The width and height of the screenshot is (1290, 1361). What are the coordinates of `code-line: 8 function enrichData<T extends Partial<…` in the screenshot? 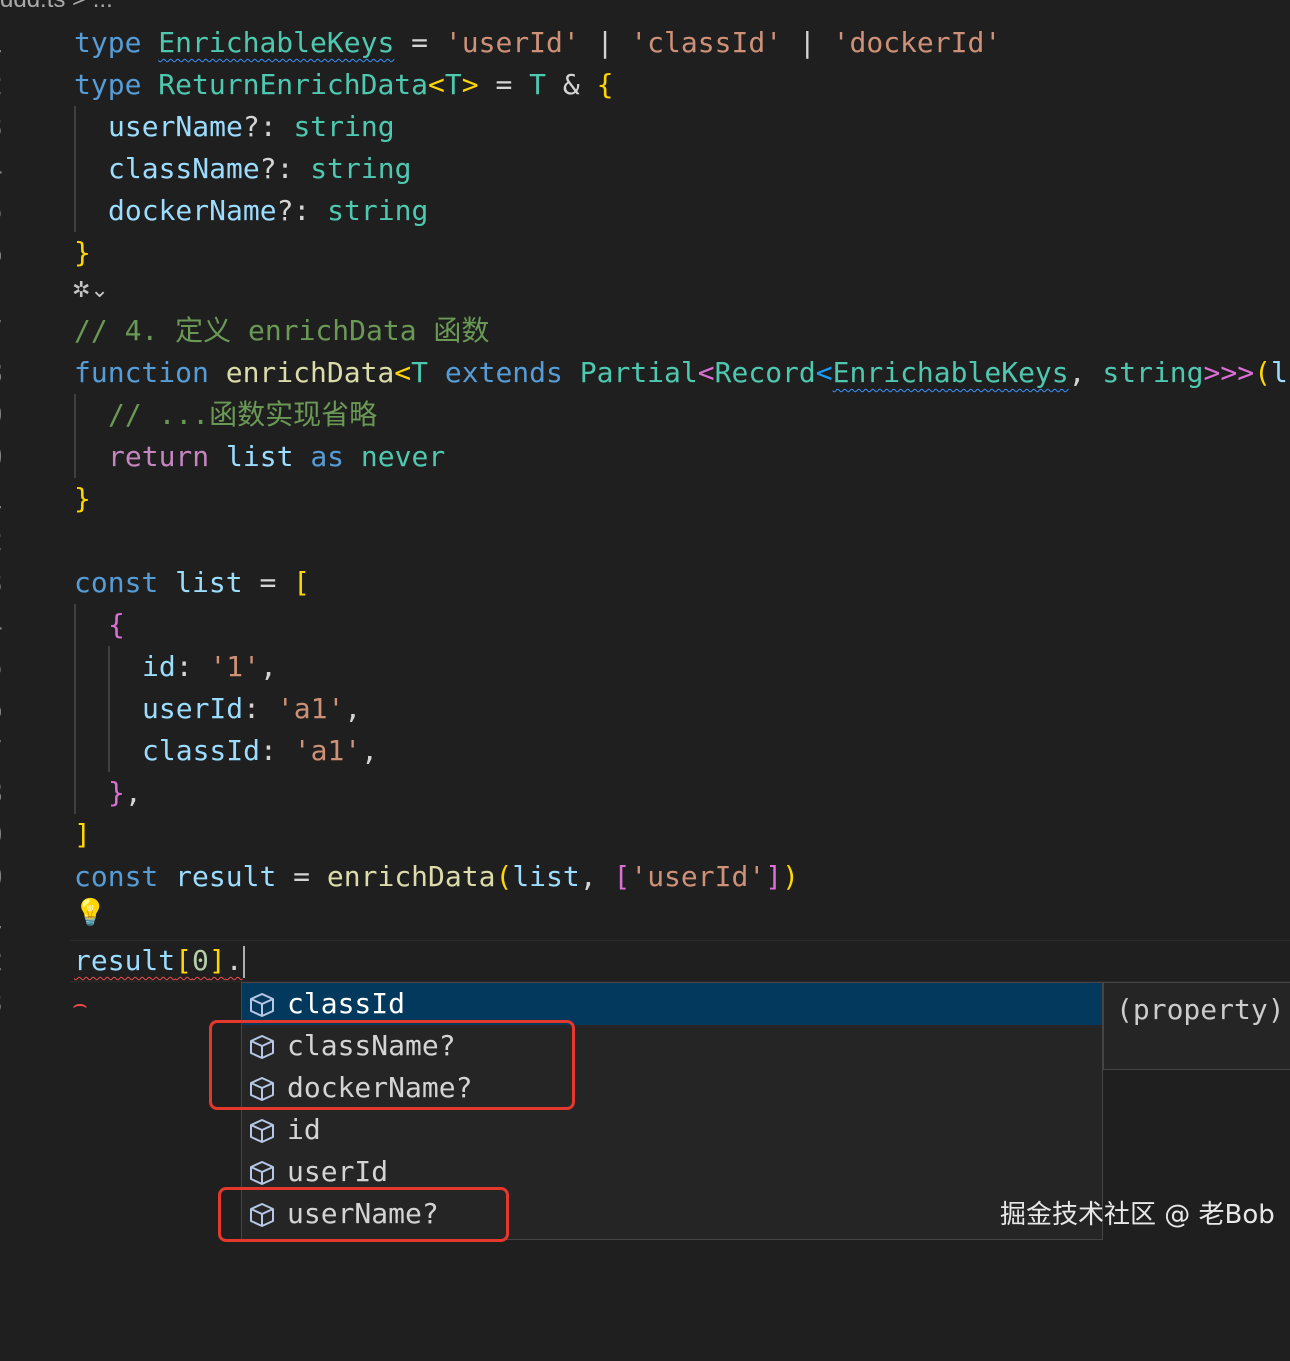 It's located at (645, 373).